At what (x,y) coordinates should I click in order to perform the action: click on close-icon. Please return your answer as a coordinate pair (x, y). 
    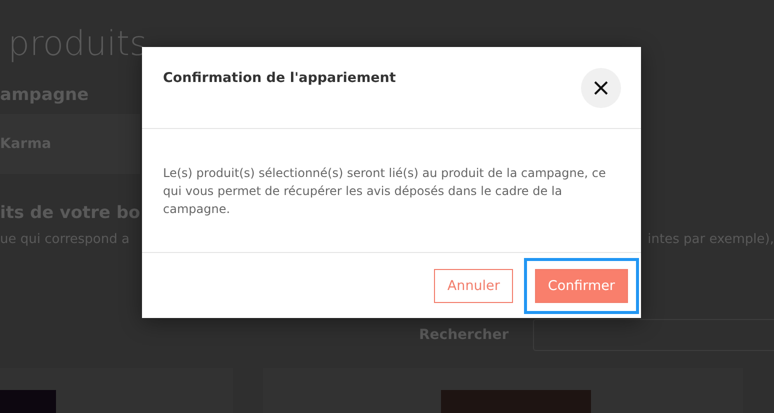
    Looking at the image, I should click on (601, 87).